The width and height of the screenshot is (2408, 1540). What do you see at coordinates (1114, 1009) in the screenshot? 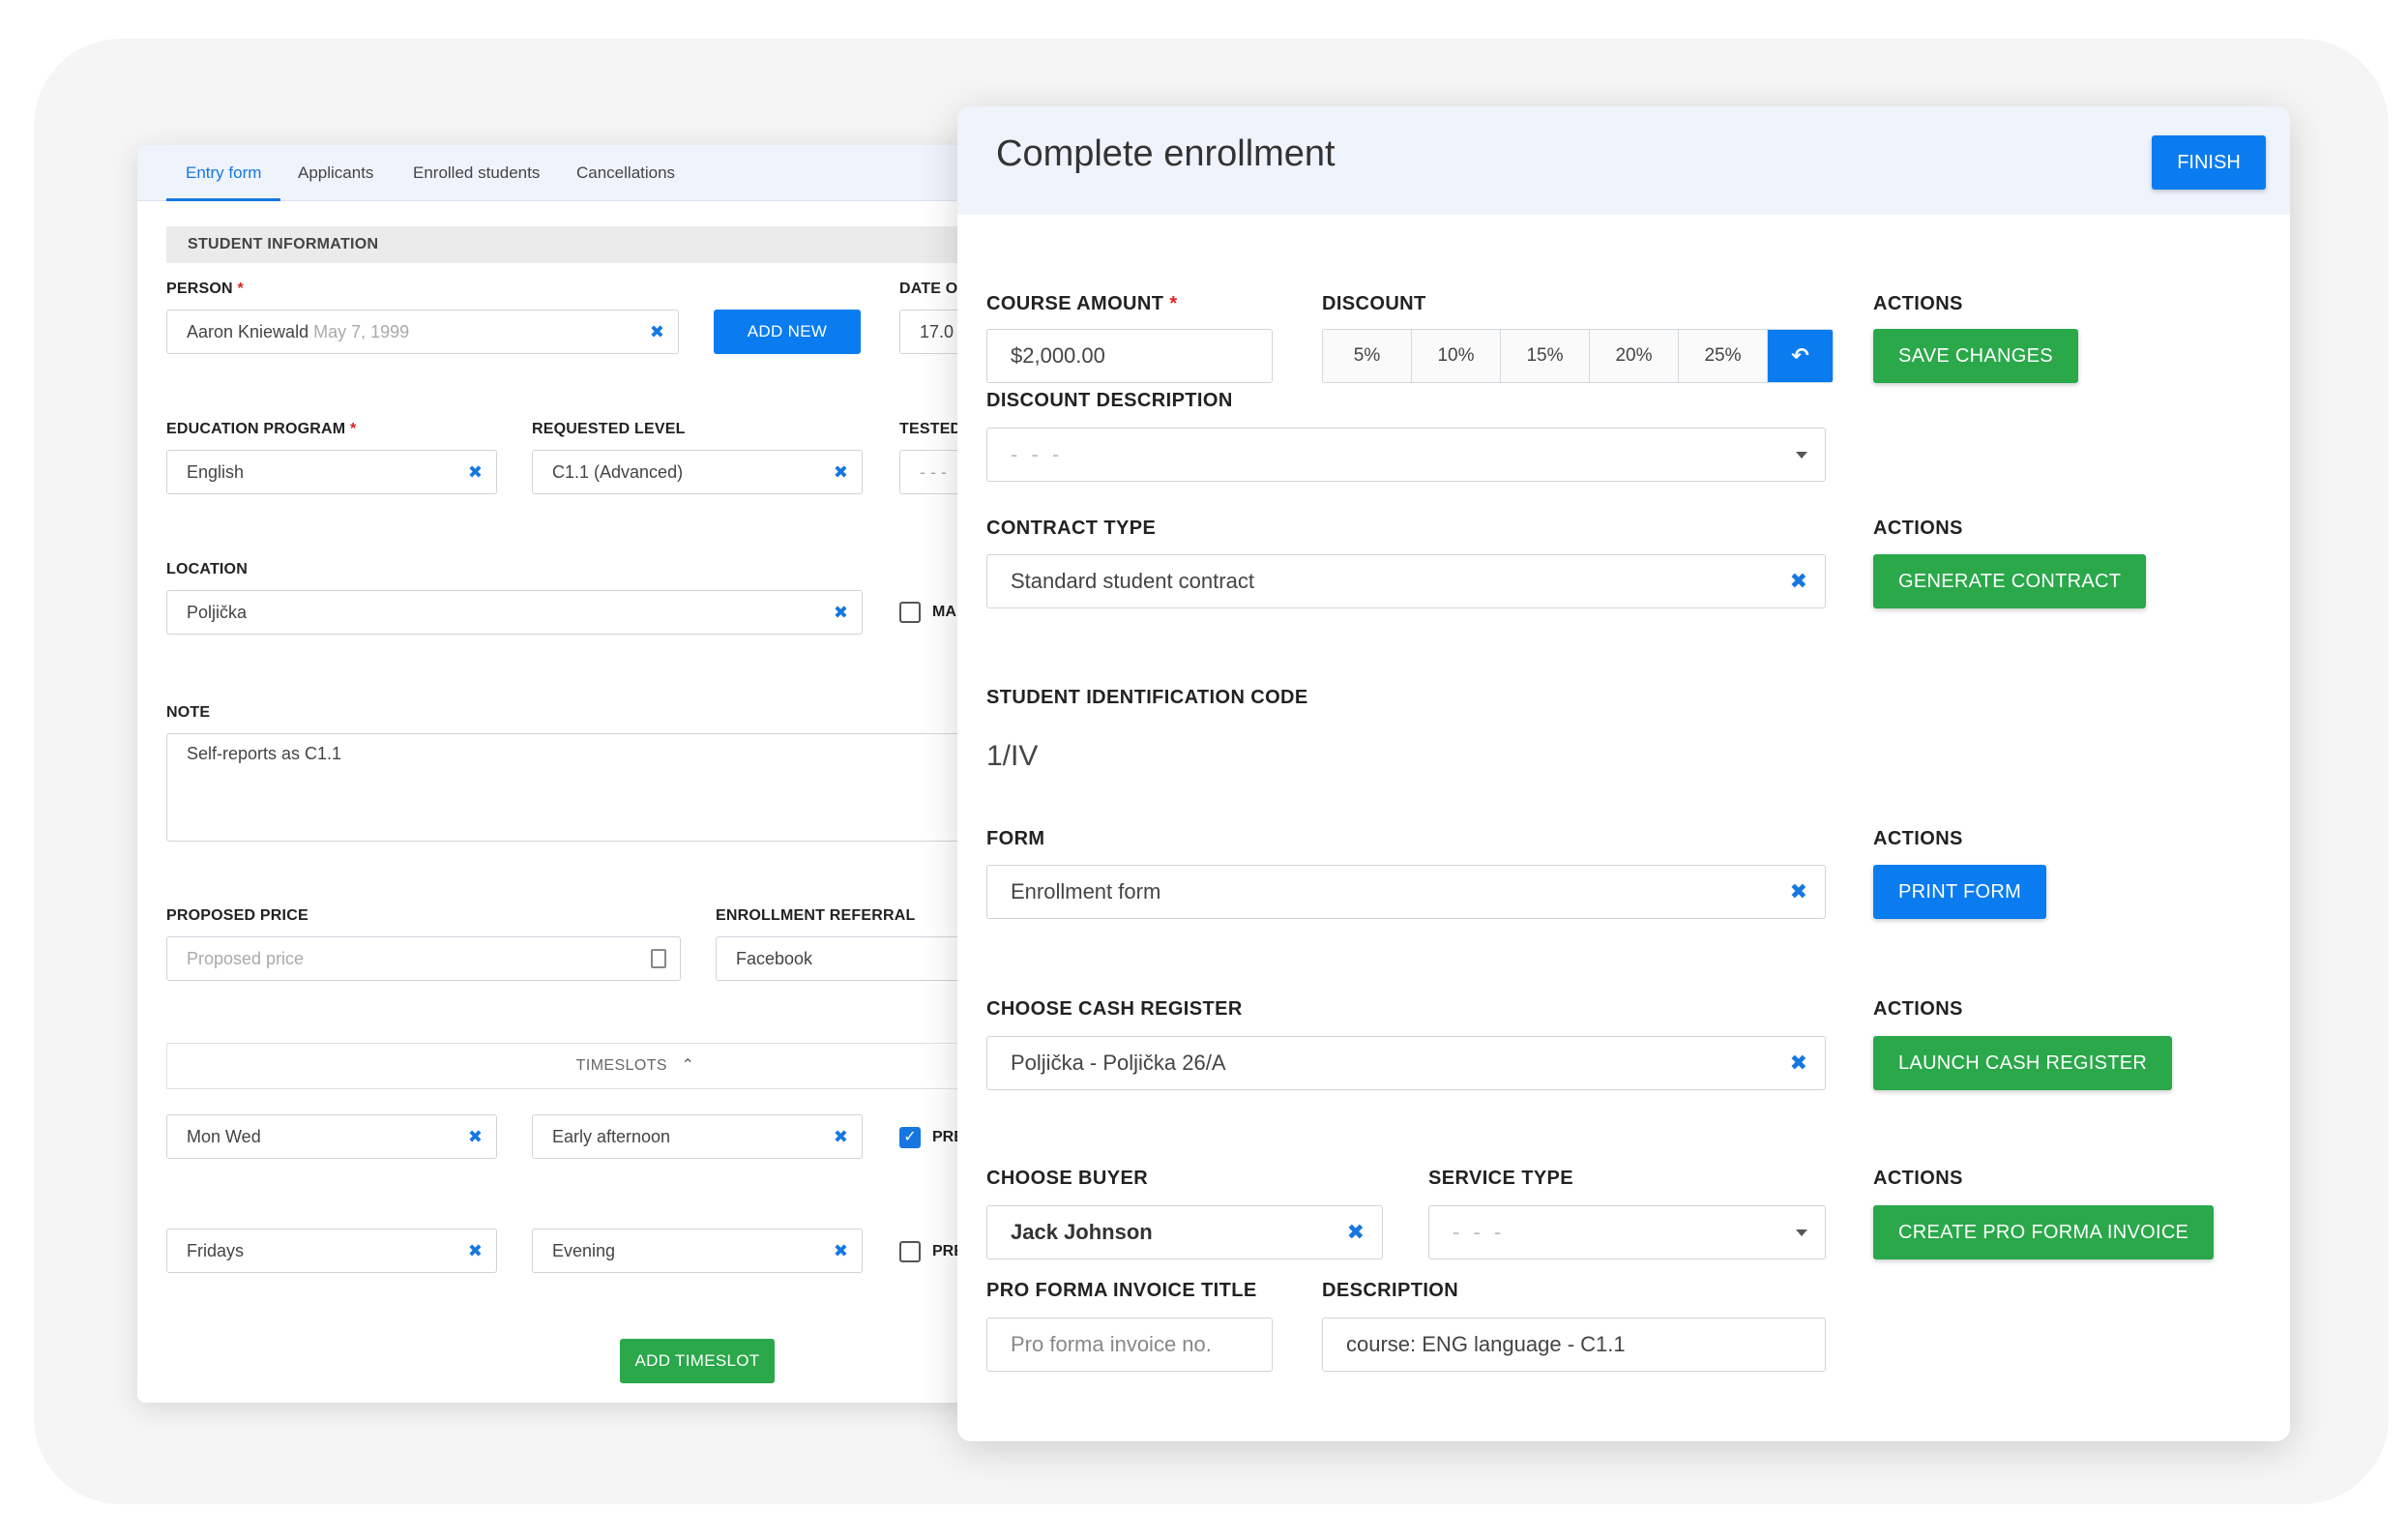
I see `cash-register-label: CHOOSE CASH REGISTER` at bounding box center [1114, 1009].